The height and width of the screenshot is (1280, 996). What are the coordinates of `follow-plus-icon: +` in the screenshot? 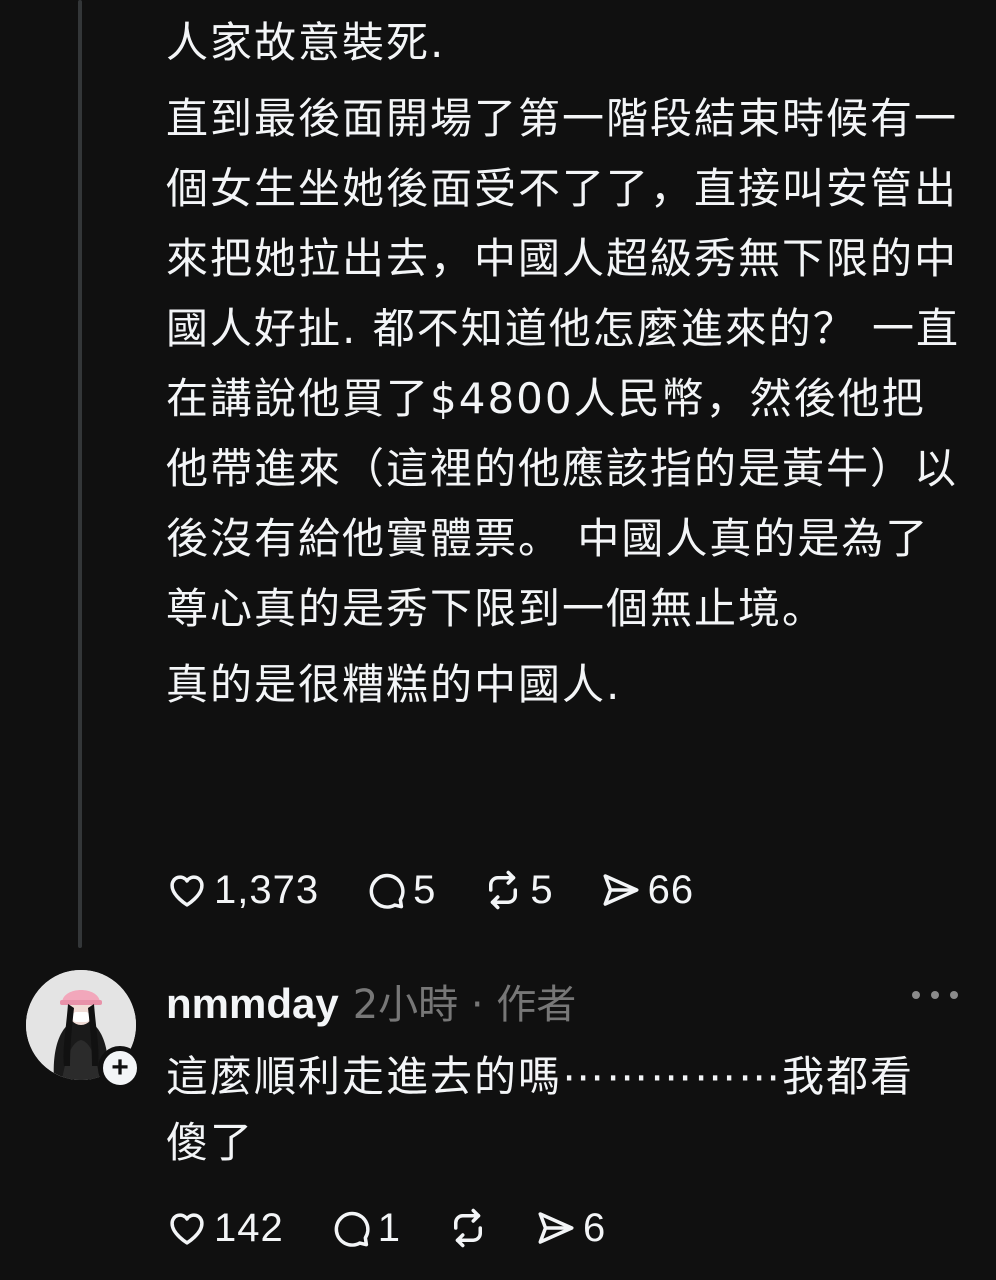 It's located at (120, 1068).